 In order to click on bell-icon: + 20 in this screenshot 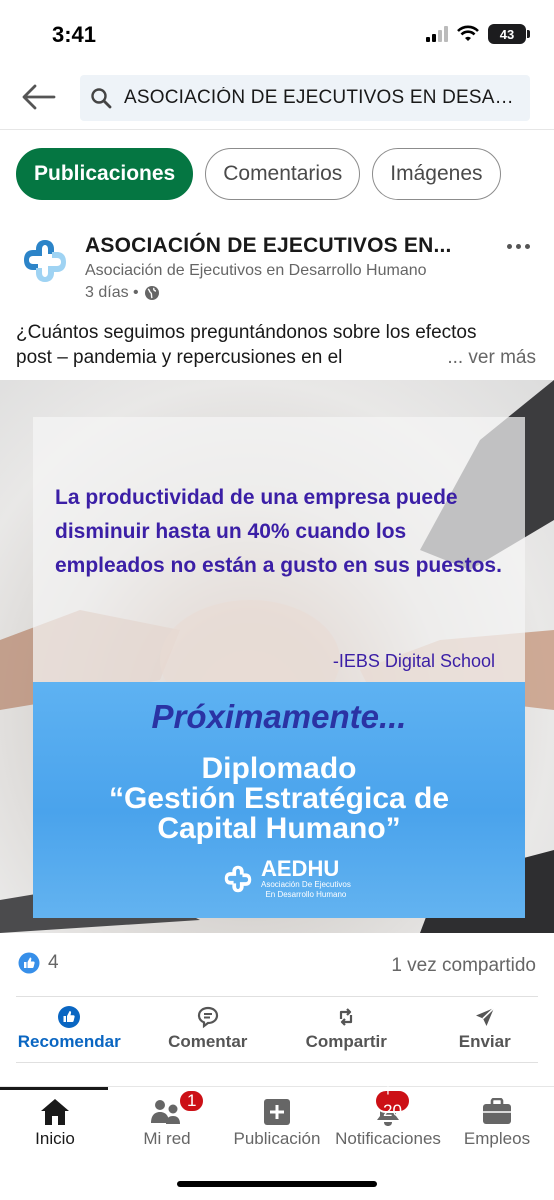, I will do `click(392, 1105)`.